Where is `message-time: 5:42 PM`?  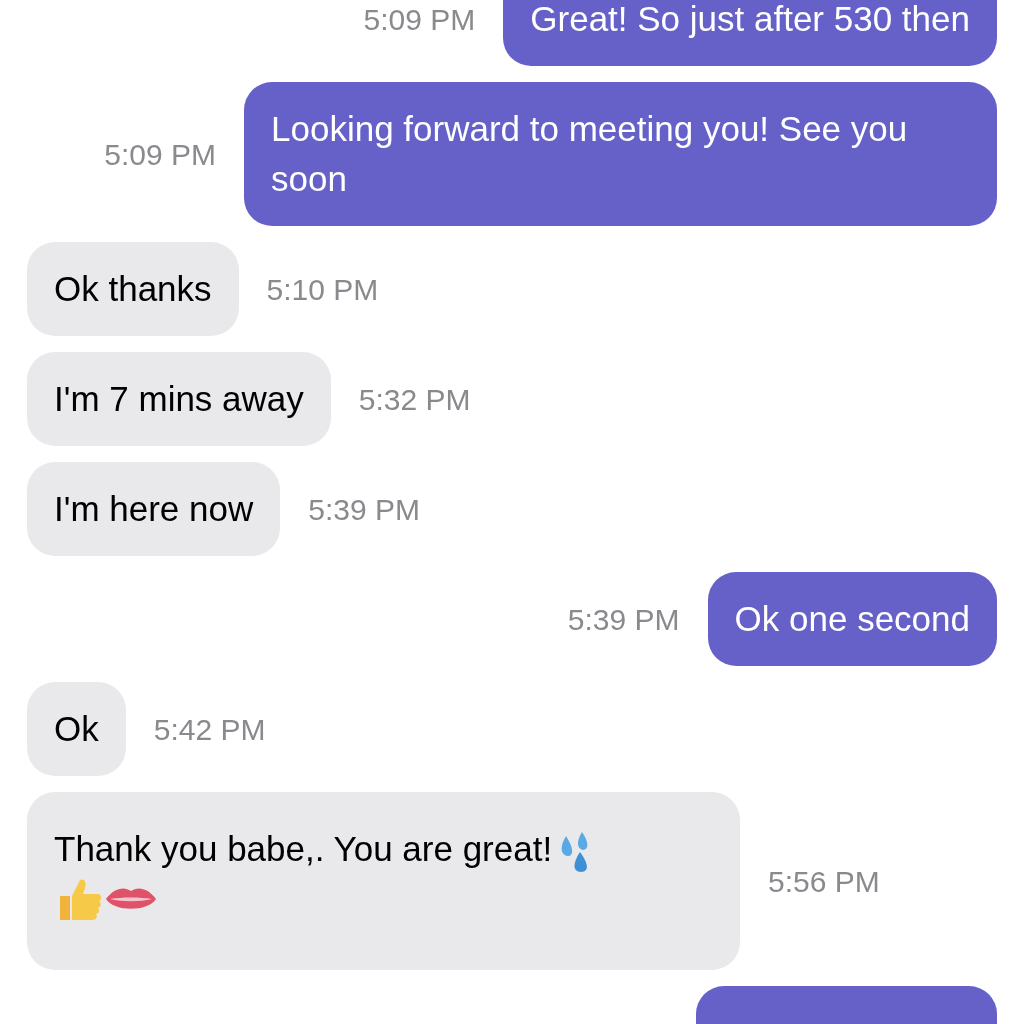 message-time: 5:42 PM is located at coordinates (209, 729).